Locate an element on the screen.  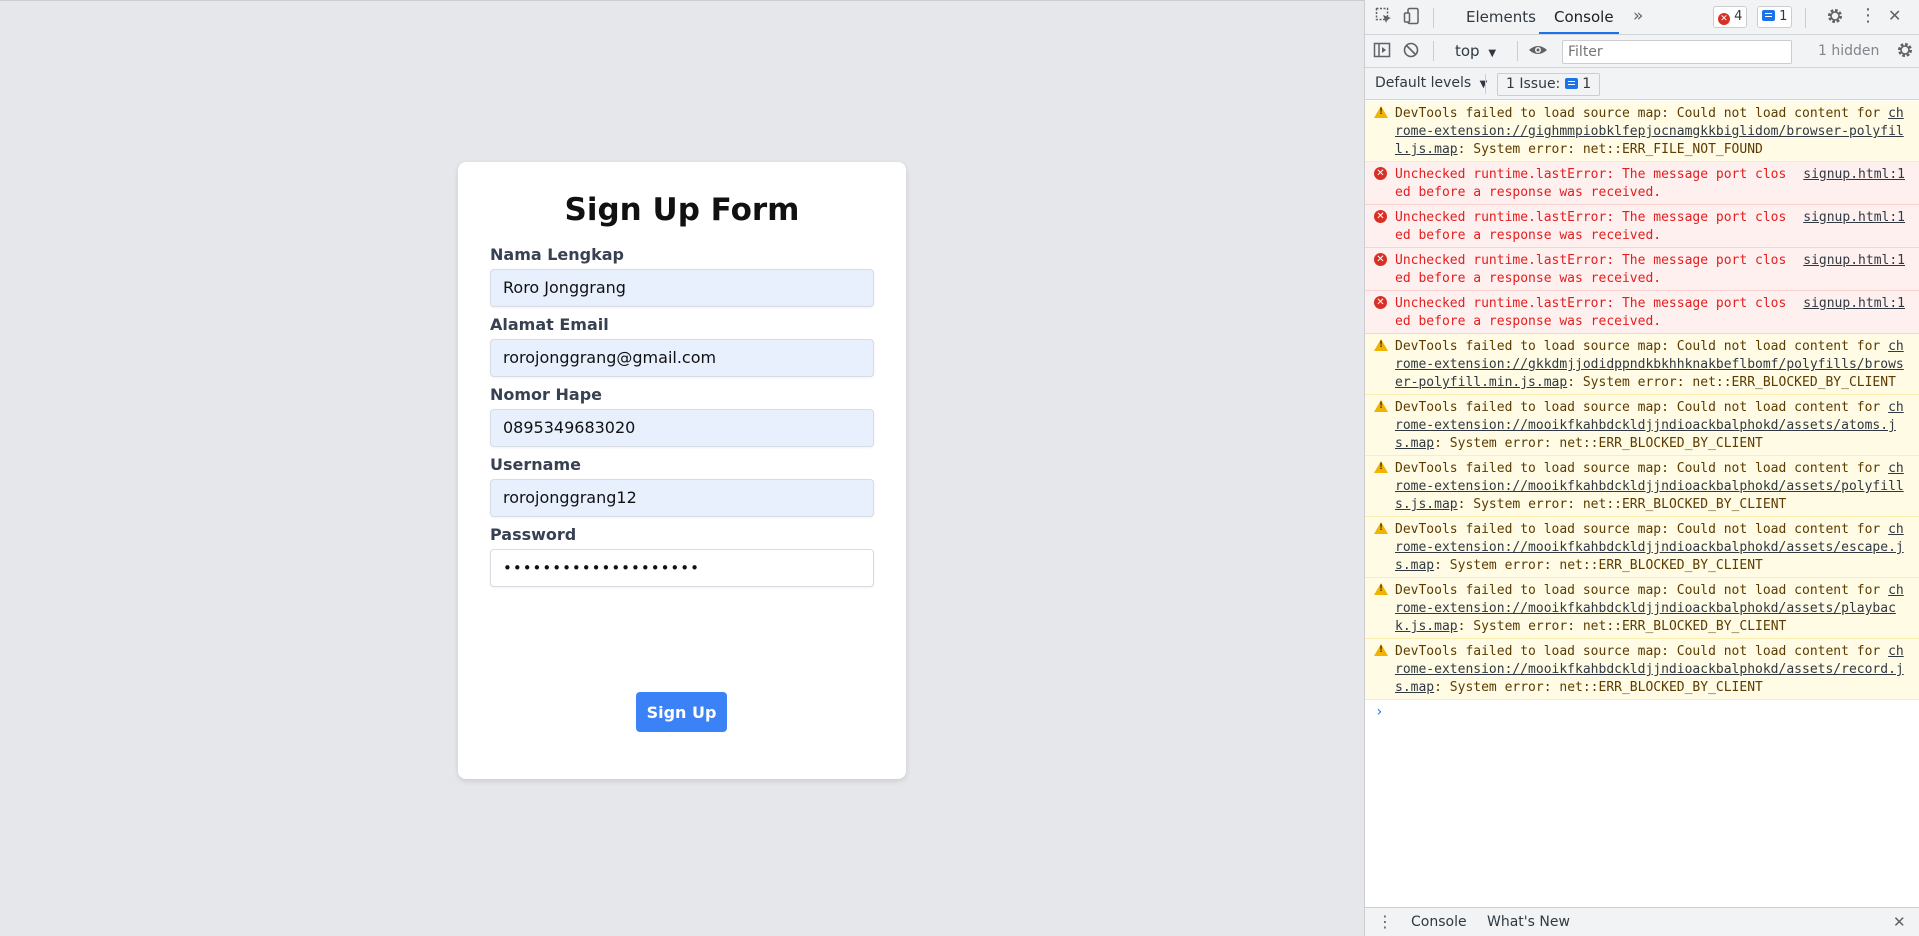
message-count-badge: 1 is located at coordinates (1775, 17).